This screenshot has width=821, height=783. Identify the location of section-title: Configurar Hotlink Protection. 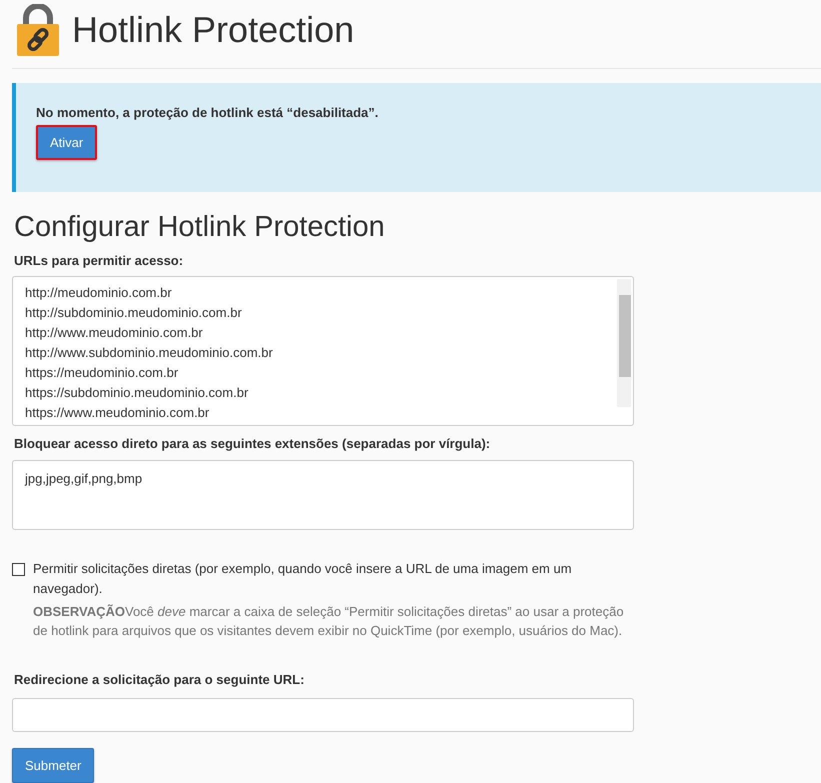
(200, 227).